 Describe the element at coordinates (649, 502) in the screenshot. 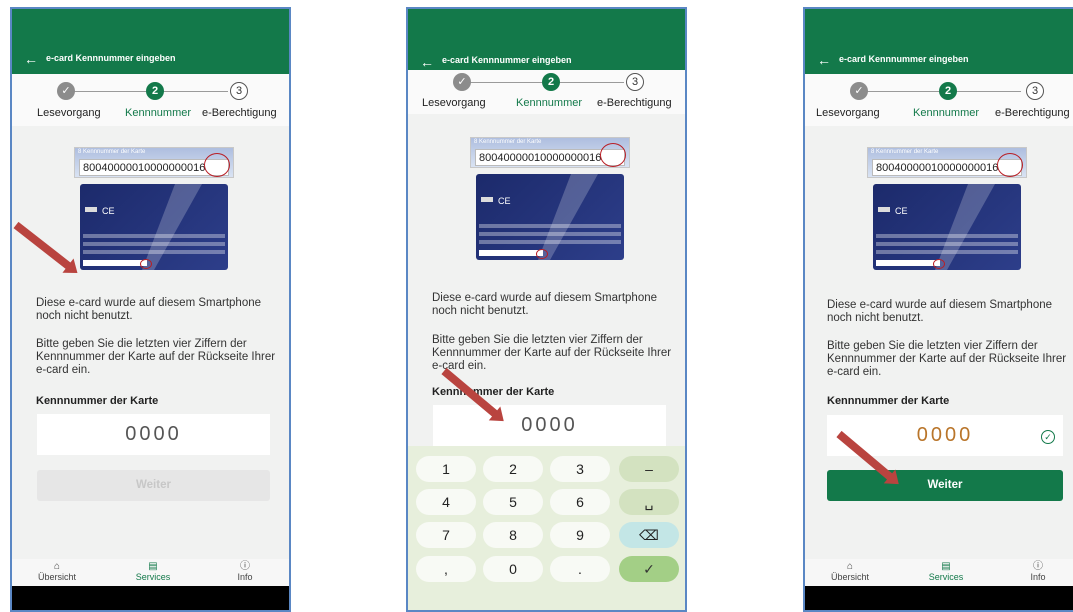

I see `space-key-icon: ␣` at that location.